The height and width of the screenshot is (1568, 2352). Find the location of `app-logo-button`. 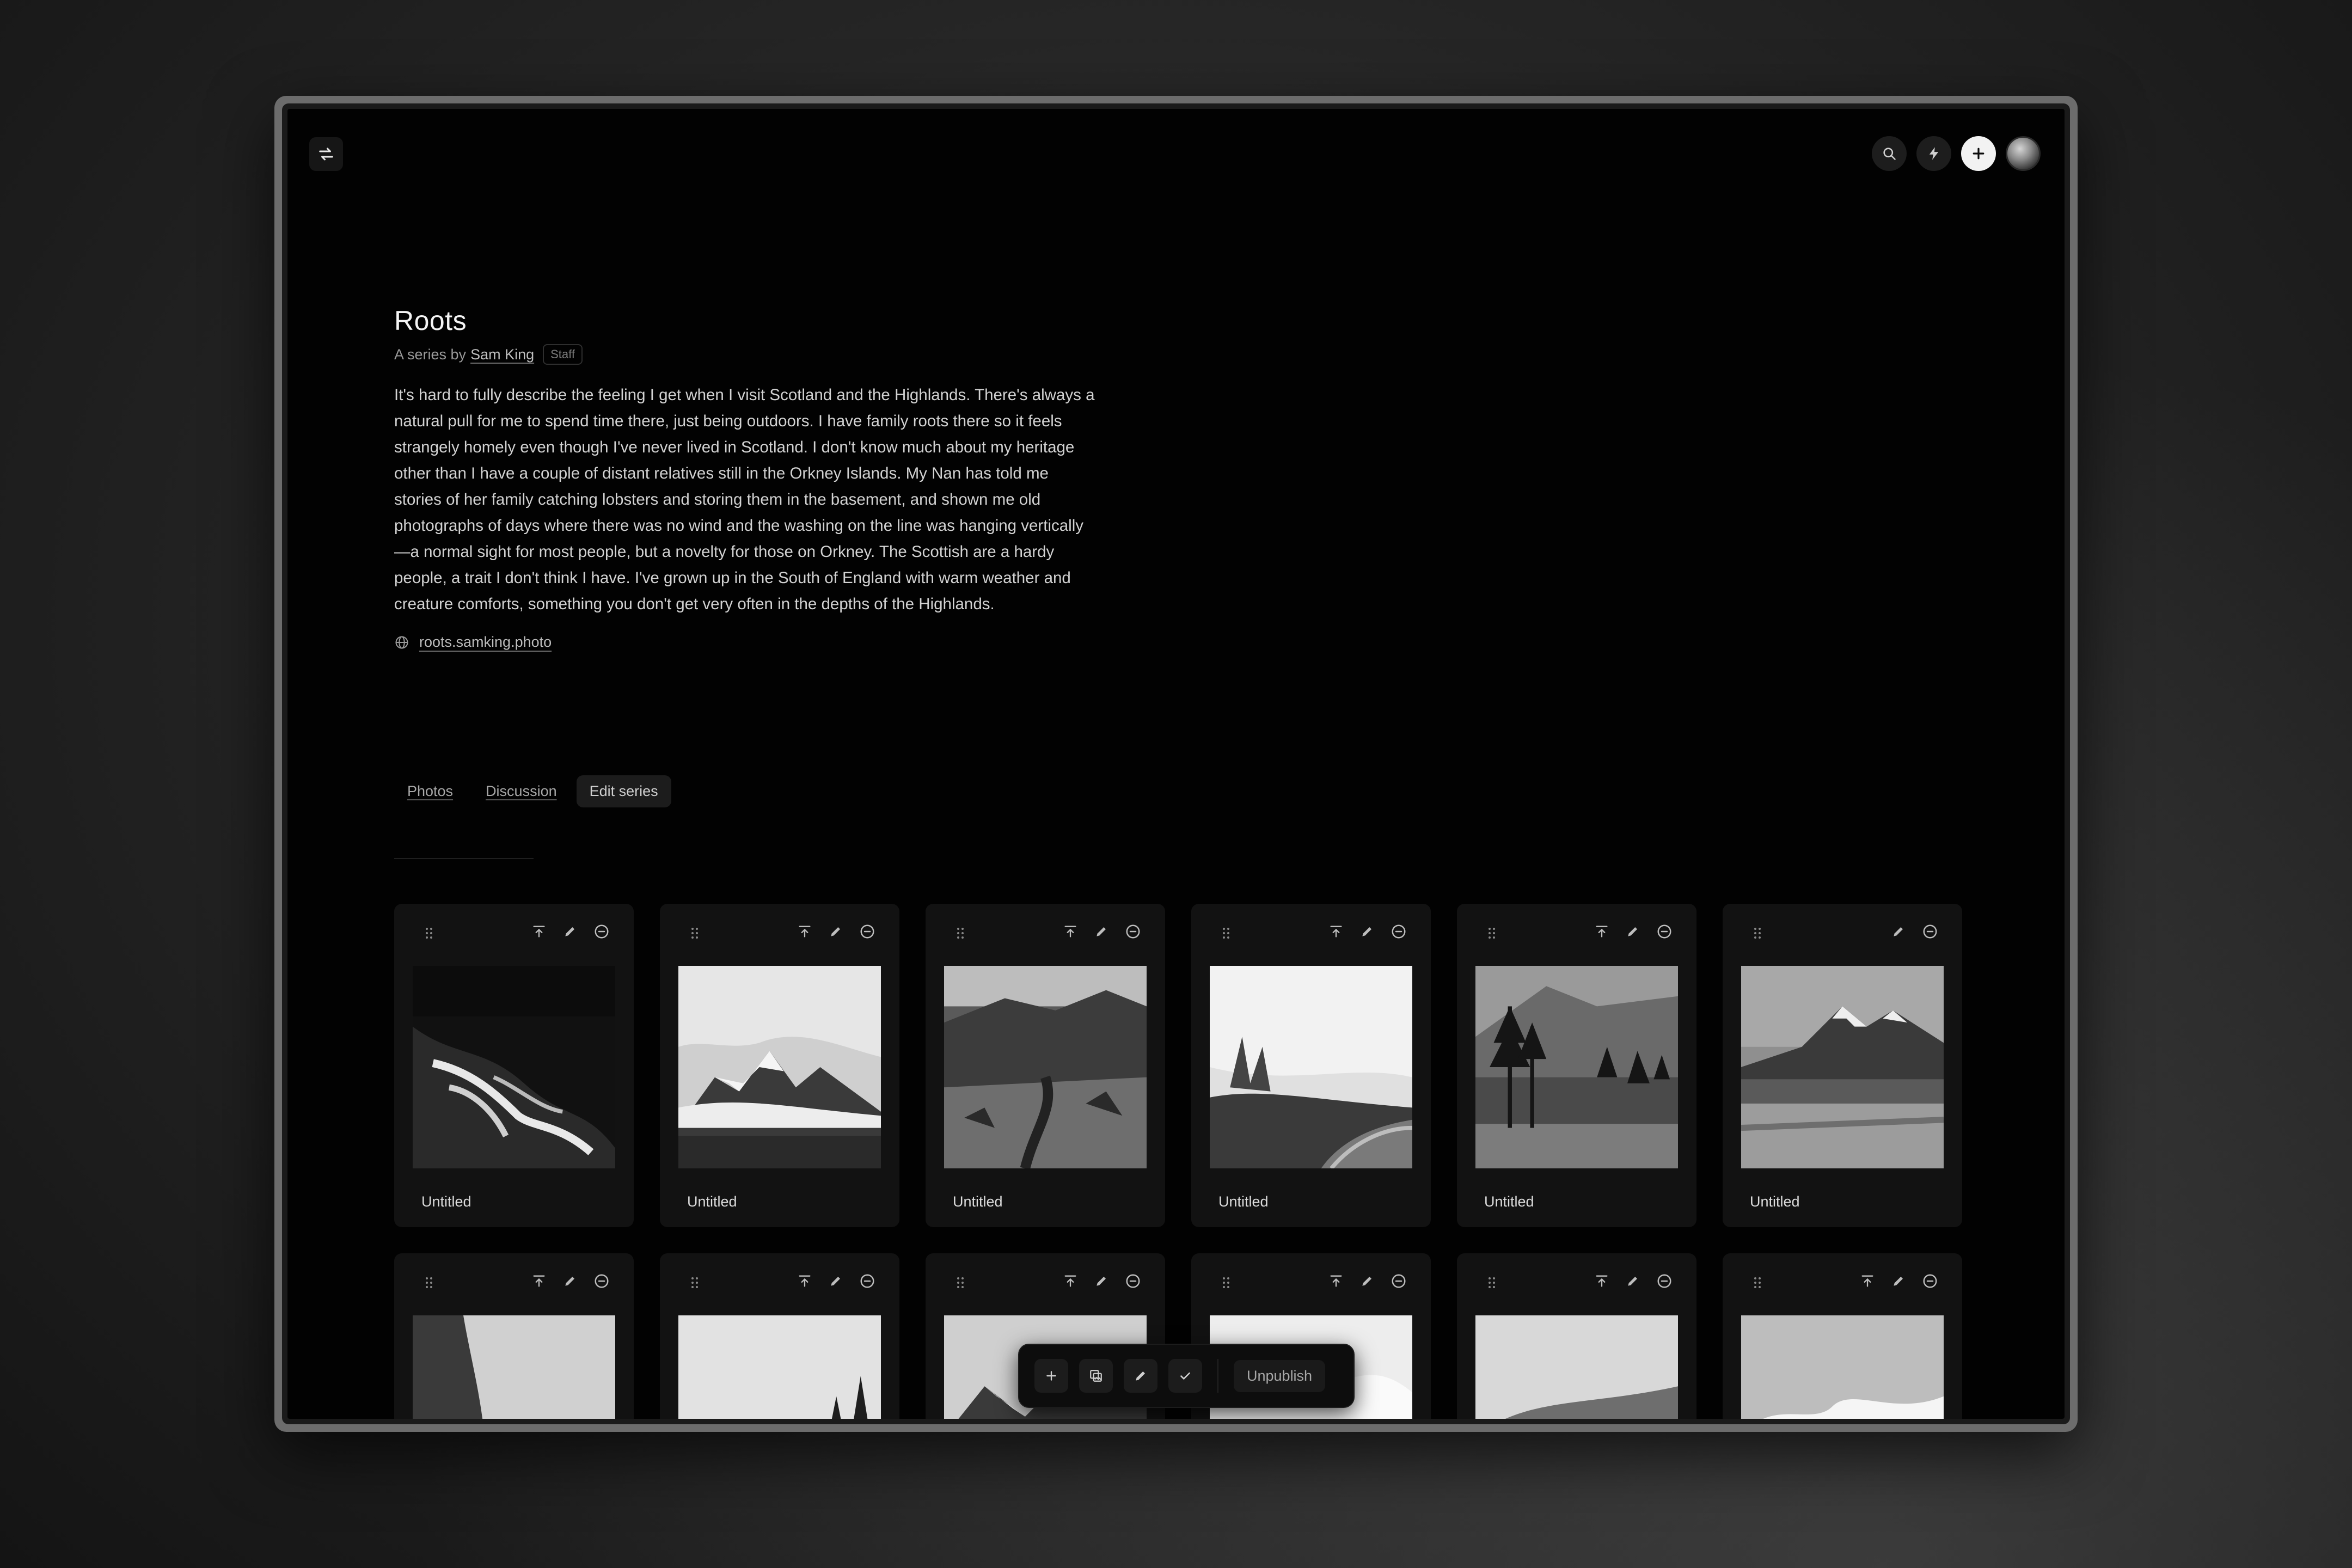

app-logo-button is located at coordinates (326, 154).